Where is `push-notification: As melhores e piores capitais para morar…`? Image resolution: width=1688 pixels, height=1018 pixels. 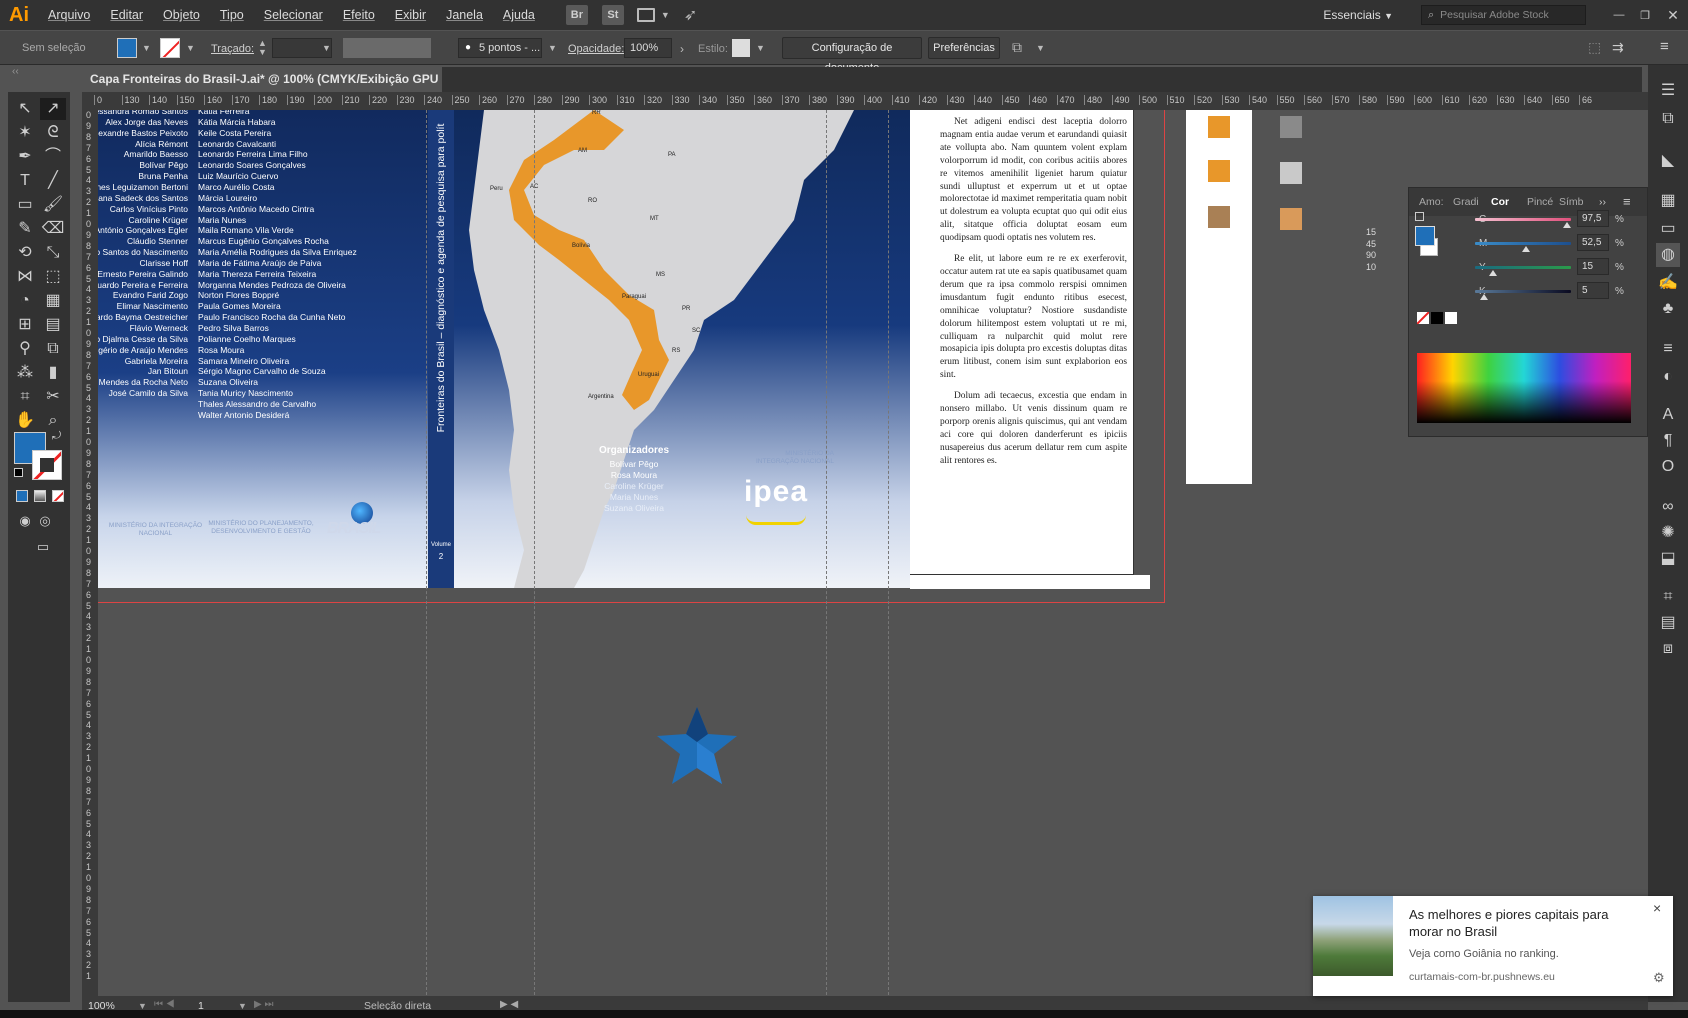
push-notification: As melhores e piores capitais para morar… is located at coordinates (1493, 946).